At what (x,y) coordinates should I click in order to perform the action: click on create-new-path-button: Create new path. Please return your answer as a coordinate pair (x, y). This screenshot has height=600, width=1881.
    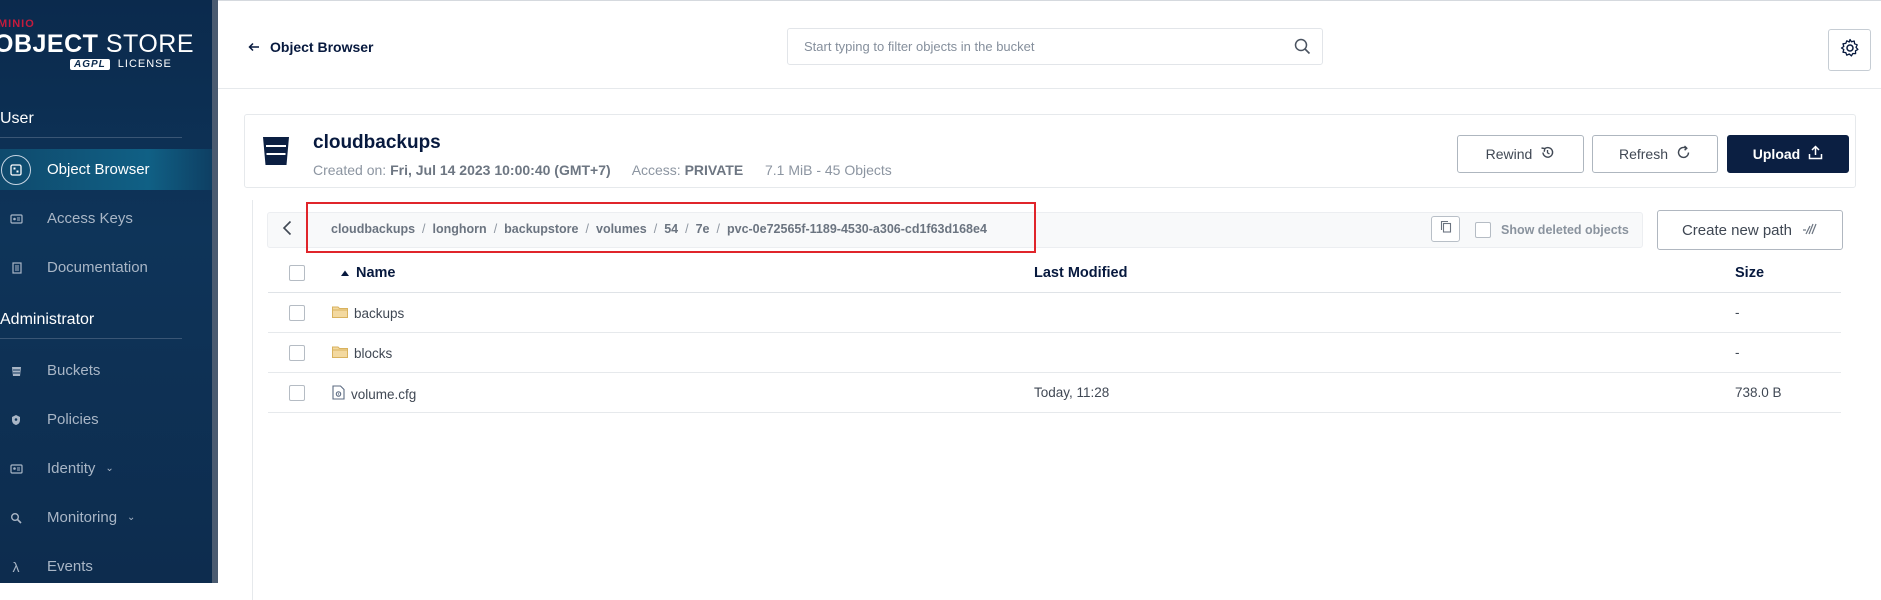
    Looking at the image, I should click on (1750, 230).